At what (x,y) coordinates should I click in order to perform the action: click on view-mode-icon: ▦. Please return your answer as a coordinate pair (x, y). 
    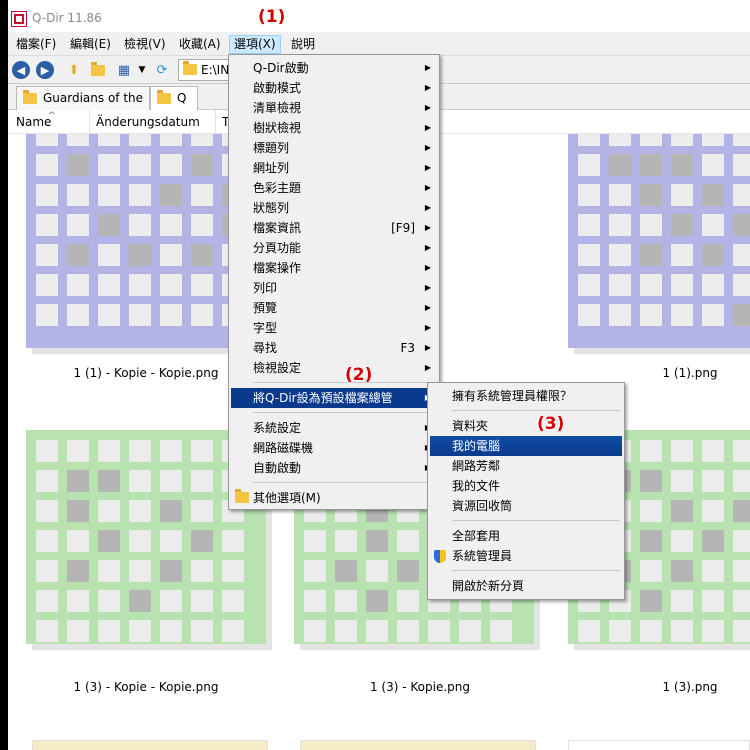
    Looking at the image, I should click on (124, 70).